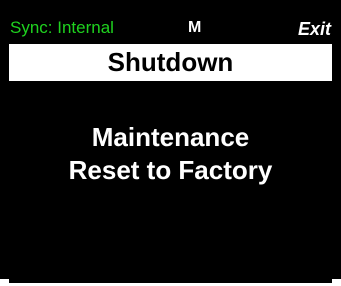 The width and height of the screenshot is (341, 286). I want to click on mode-indicator: M, so click(195, 27).